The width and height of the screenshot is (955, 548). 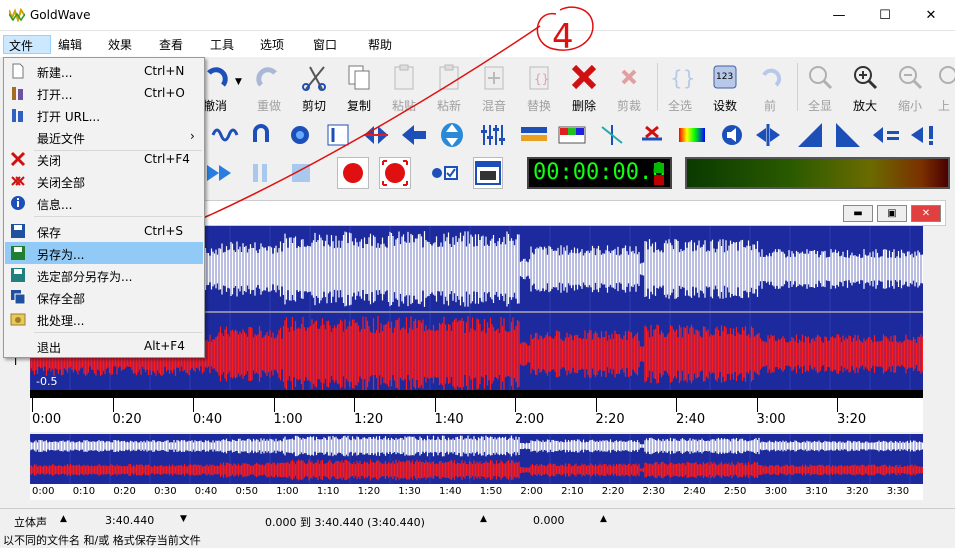 What do you see at coordinates (104, 93) in the screenshot?
I see `menu-item-open: 打开... Ctrl+O` at bounding box center [104, 93].